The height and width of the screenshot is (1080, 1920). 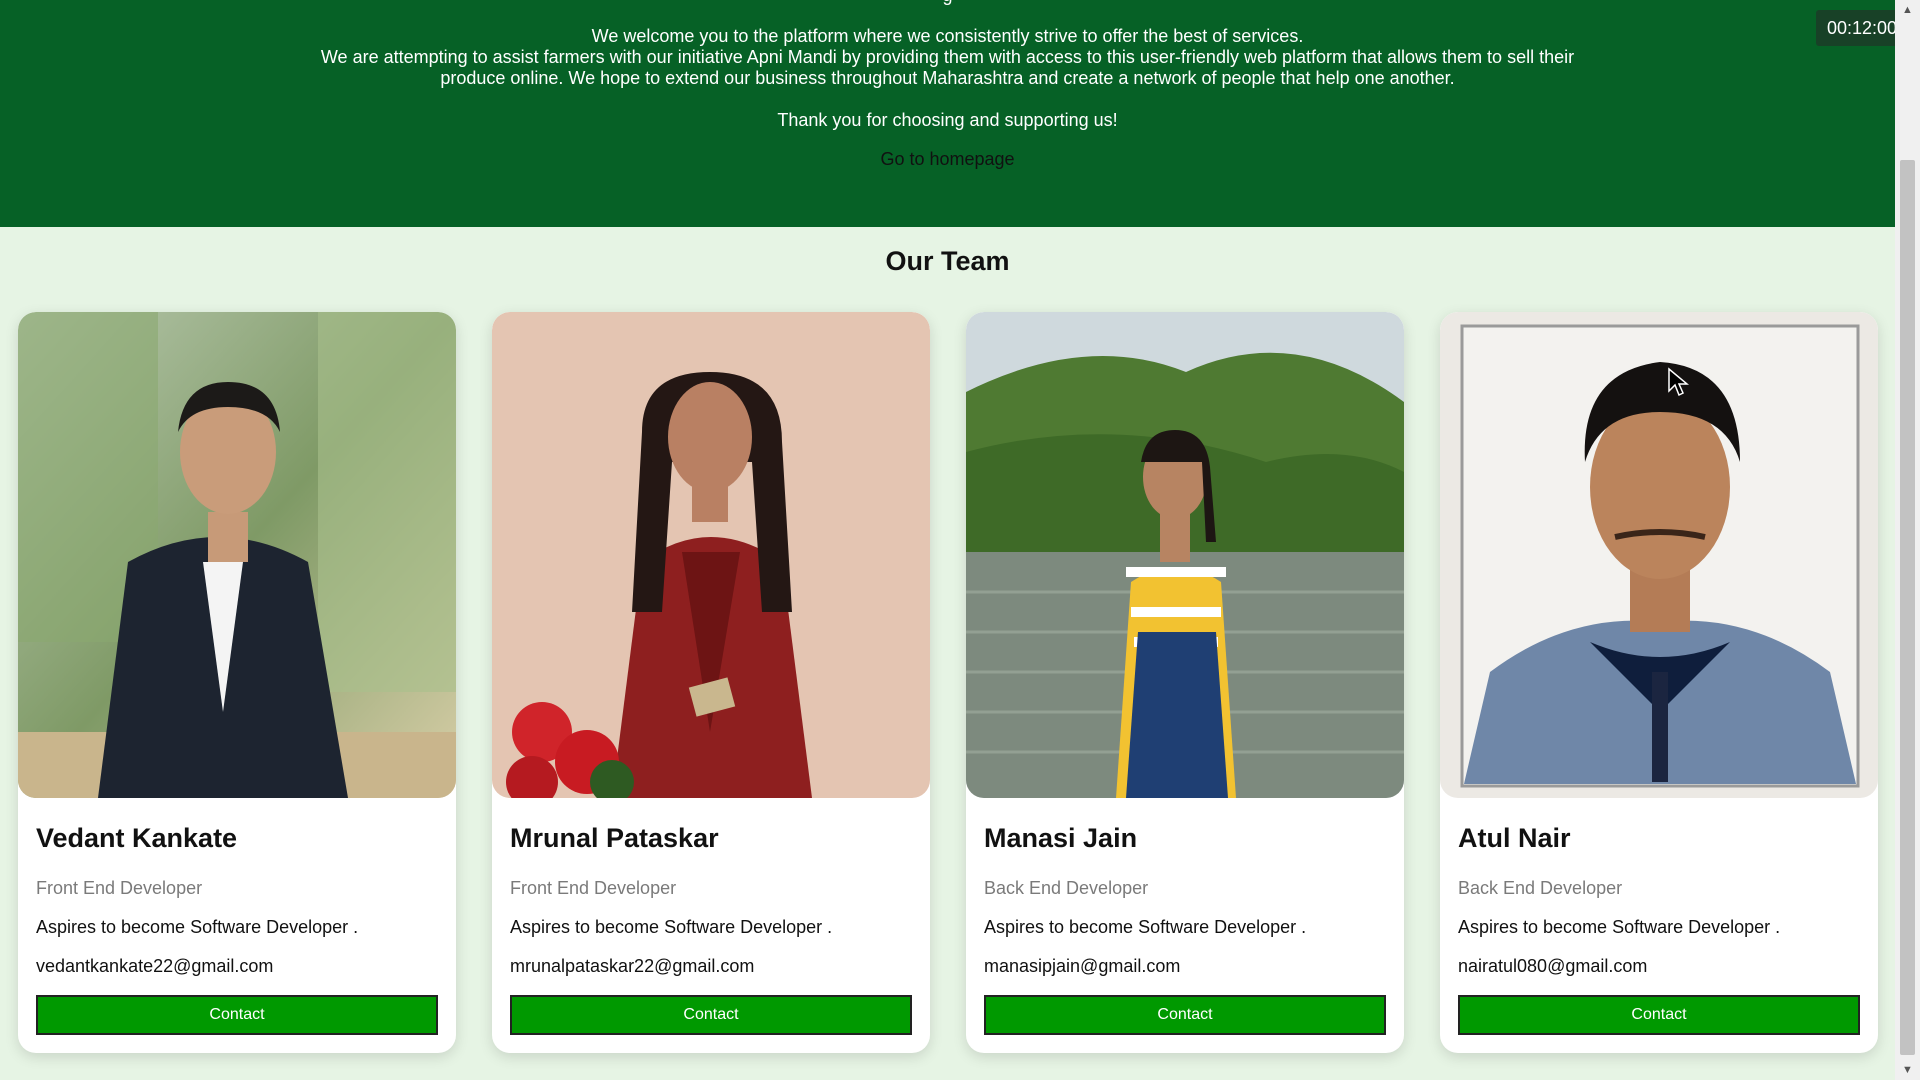 I want to click on member-name: Mrunal Pataskar, so click(x=614, y=838).